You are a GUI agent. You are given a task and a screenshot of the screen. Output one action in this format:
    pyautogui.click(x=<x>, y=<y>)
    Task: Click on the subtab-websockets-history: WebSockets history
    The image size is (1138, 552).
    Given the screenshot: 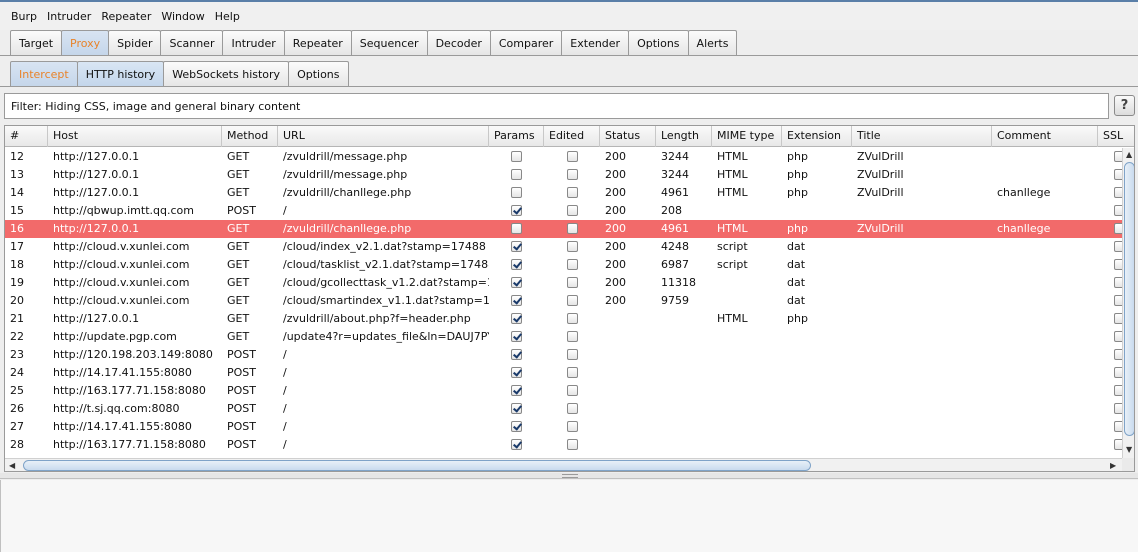 What is the action you would take?
    pyautogui.click(x=226, y=73)
    